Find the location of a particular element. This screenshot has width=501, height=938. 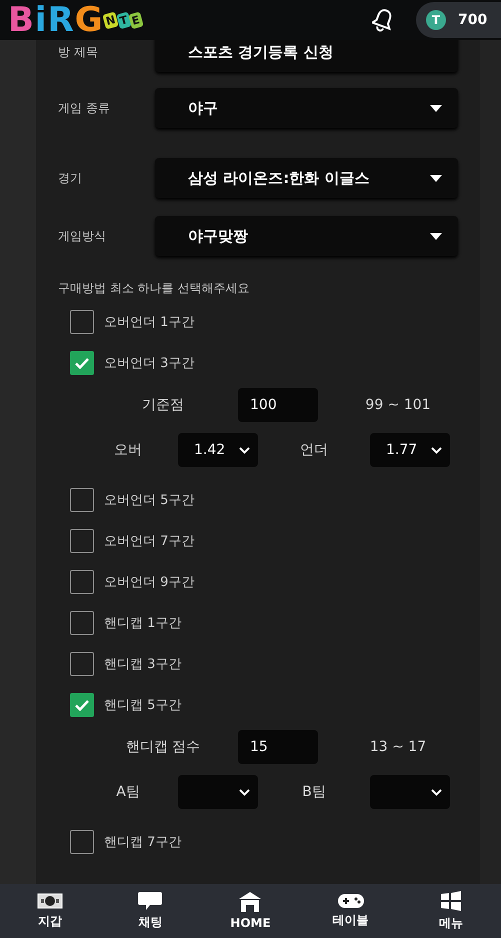

input-field: 스포츠 경기등록 신청 is located at coordinates (306, 56).